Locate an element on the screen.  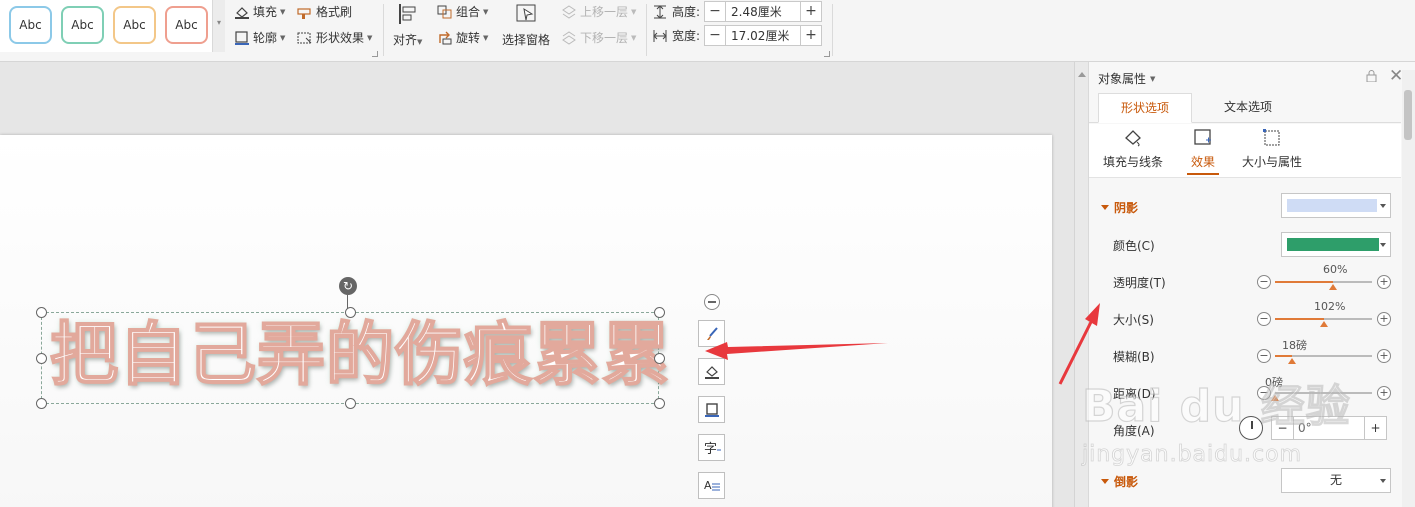
wordart-textbox: 把自己弄的伤痕累累 is located at coordinates (353, 358).